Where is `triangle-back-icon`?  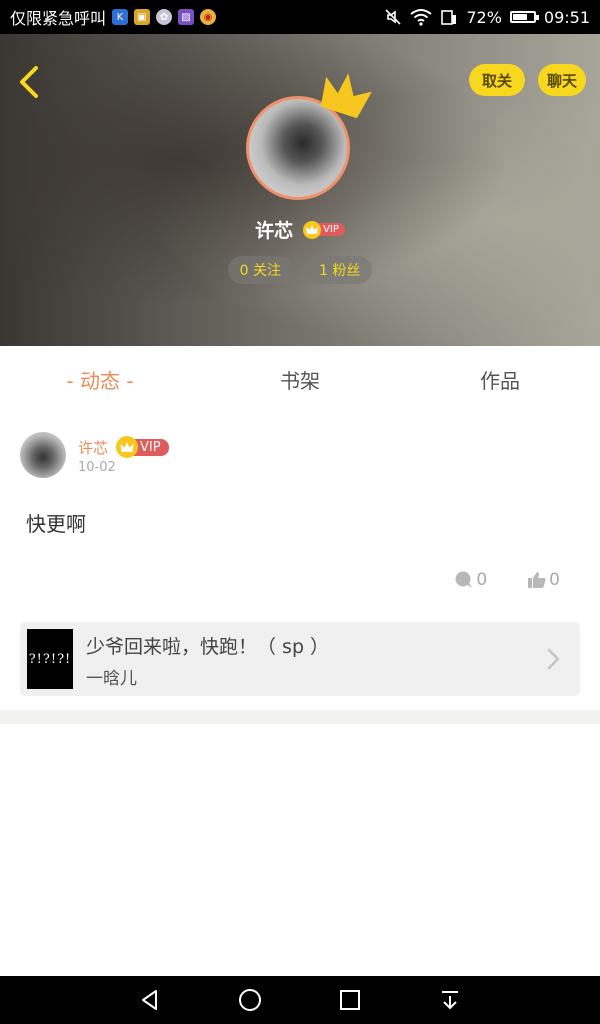 triangle-back-icon is located at coordinates (149, 1000).